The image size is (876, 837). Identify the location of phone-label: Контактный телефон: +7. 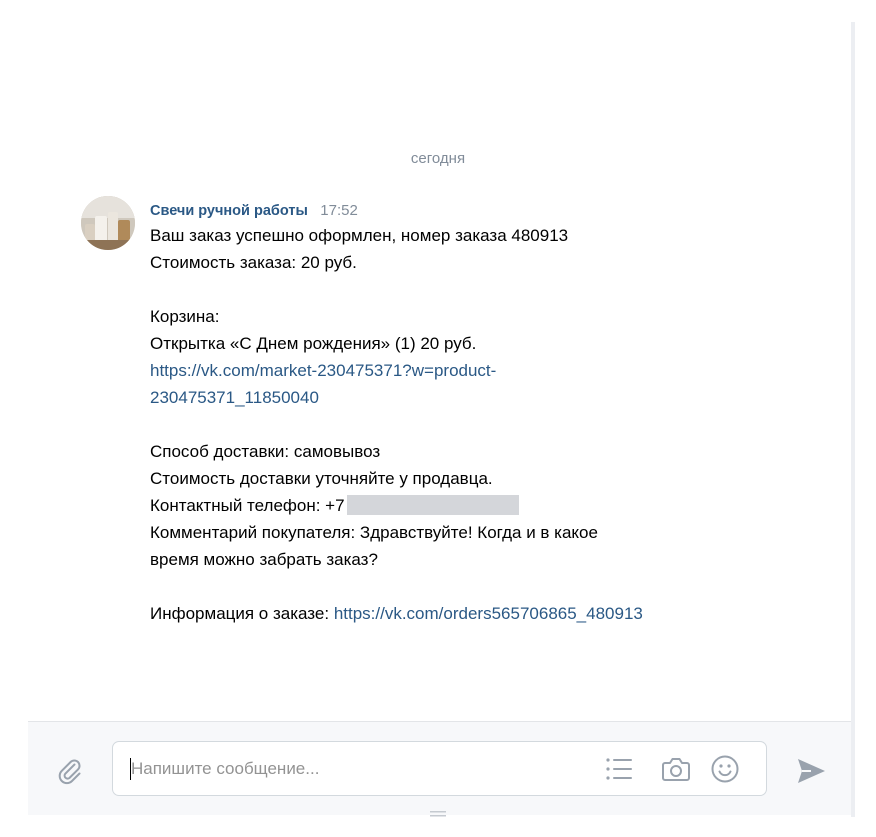
(247, 505).